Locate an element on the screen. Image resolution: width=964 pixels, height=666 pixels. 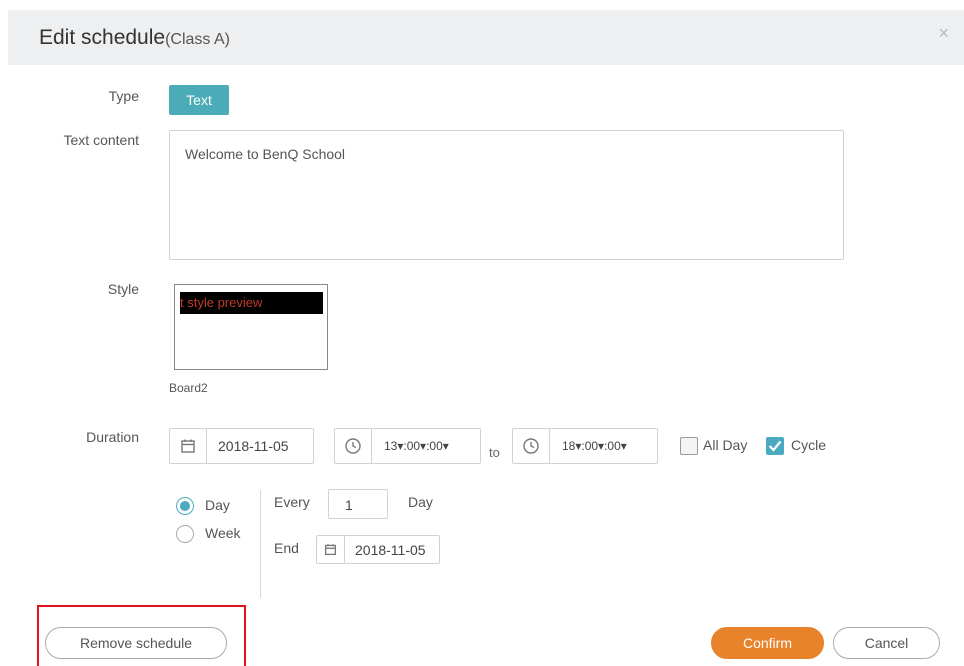
recurrence-divider is located at coordinates (260, 544).